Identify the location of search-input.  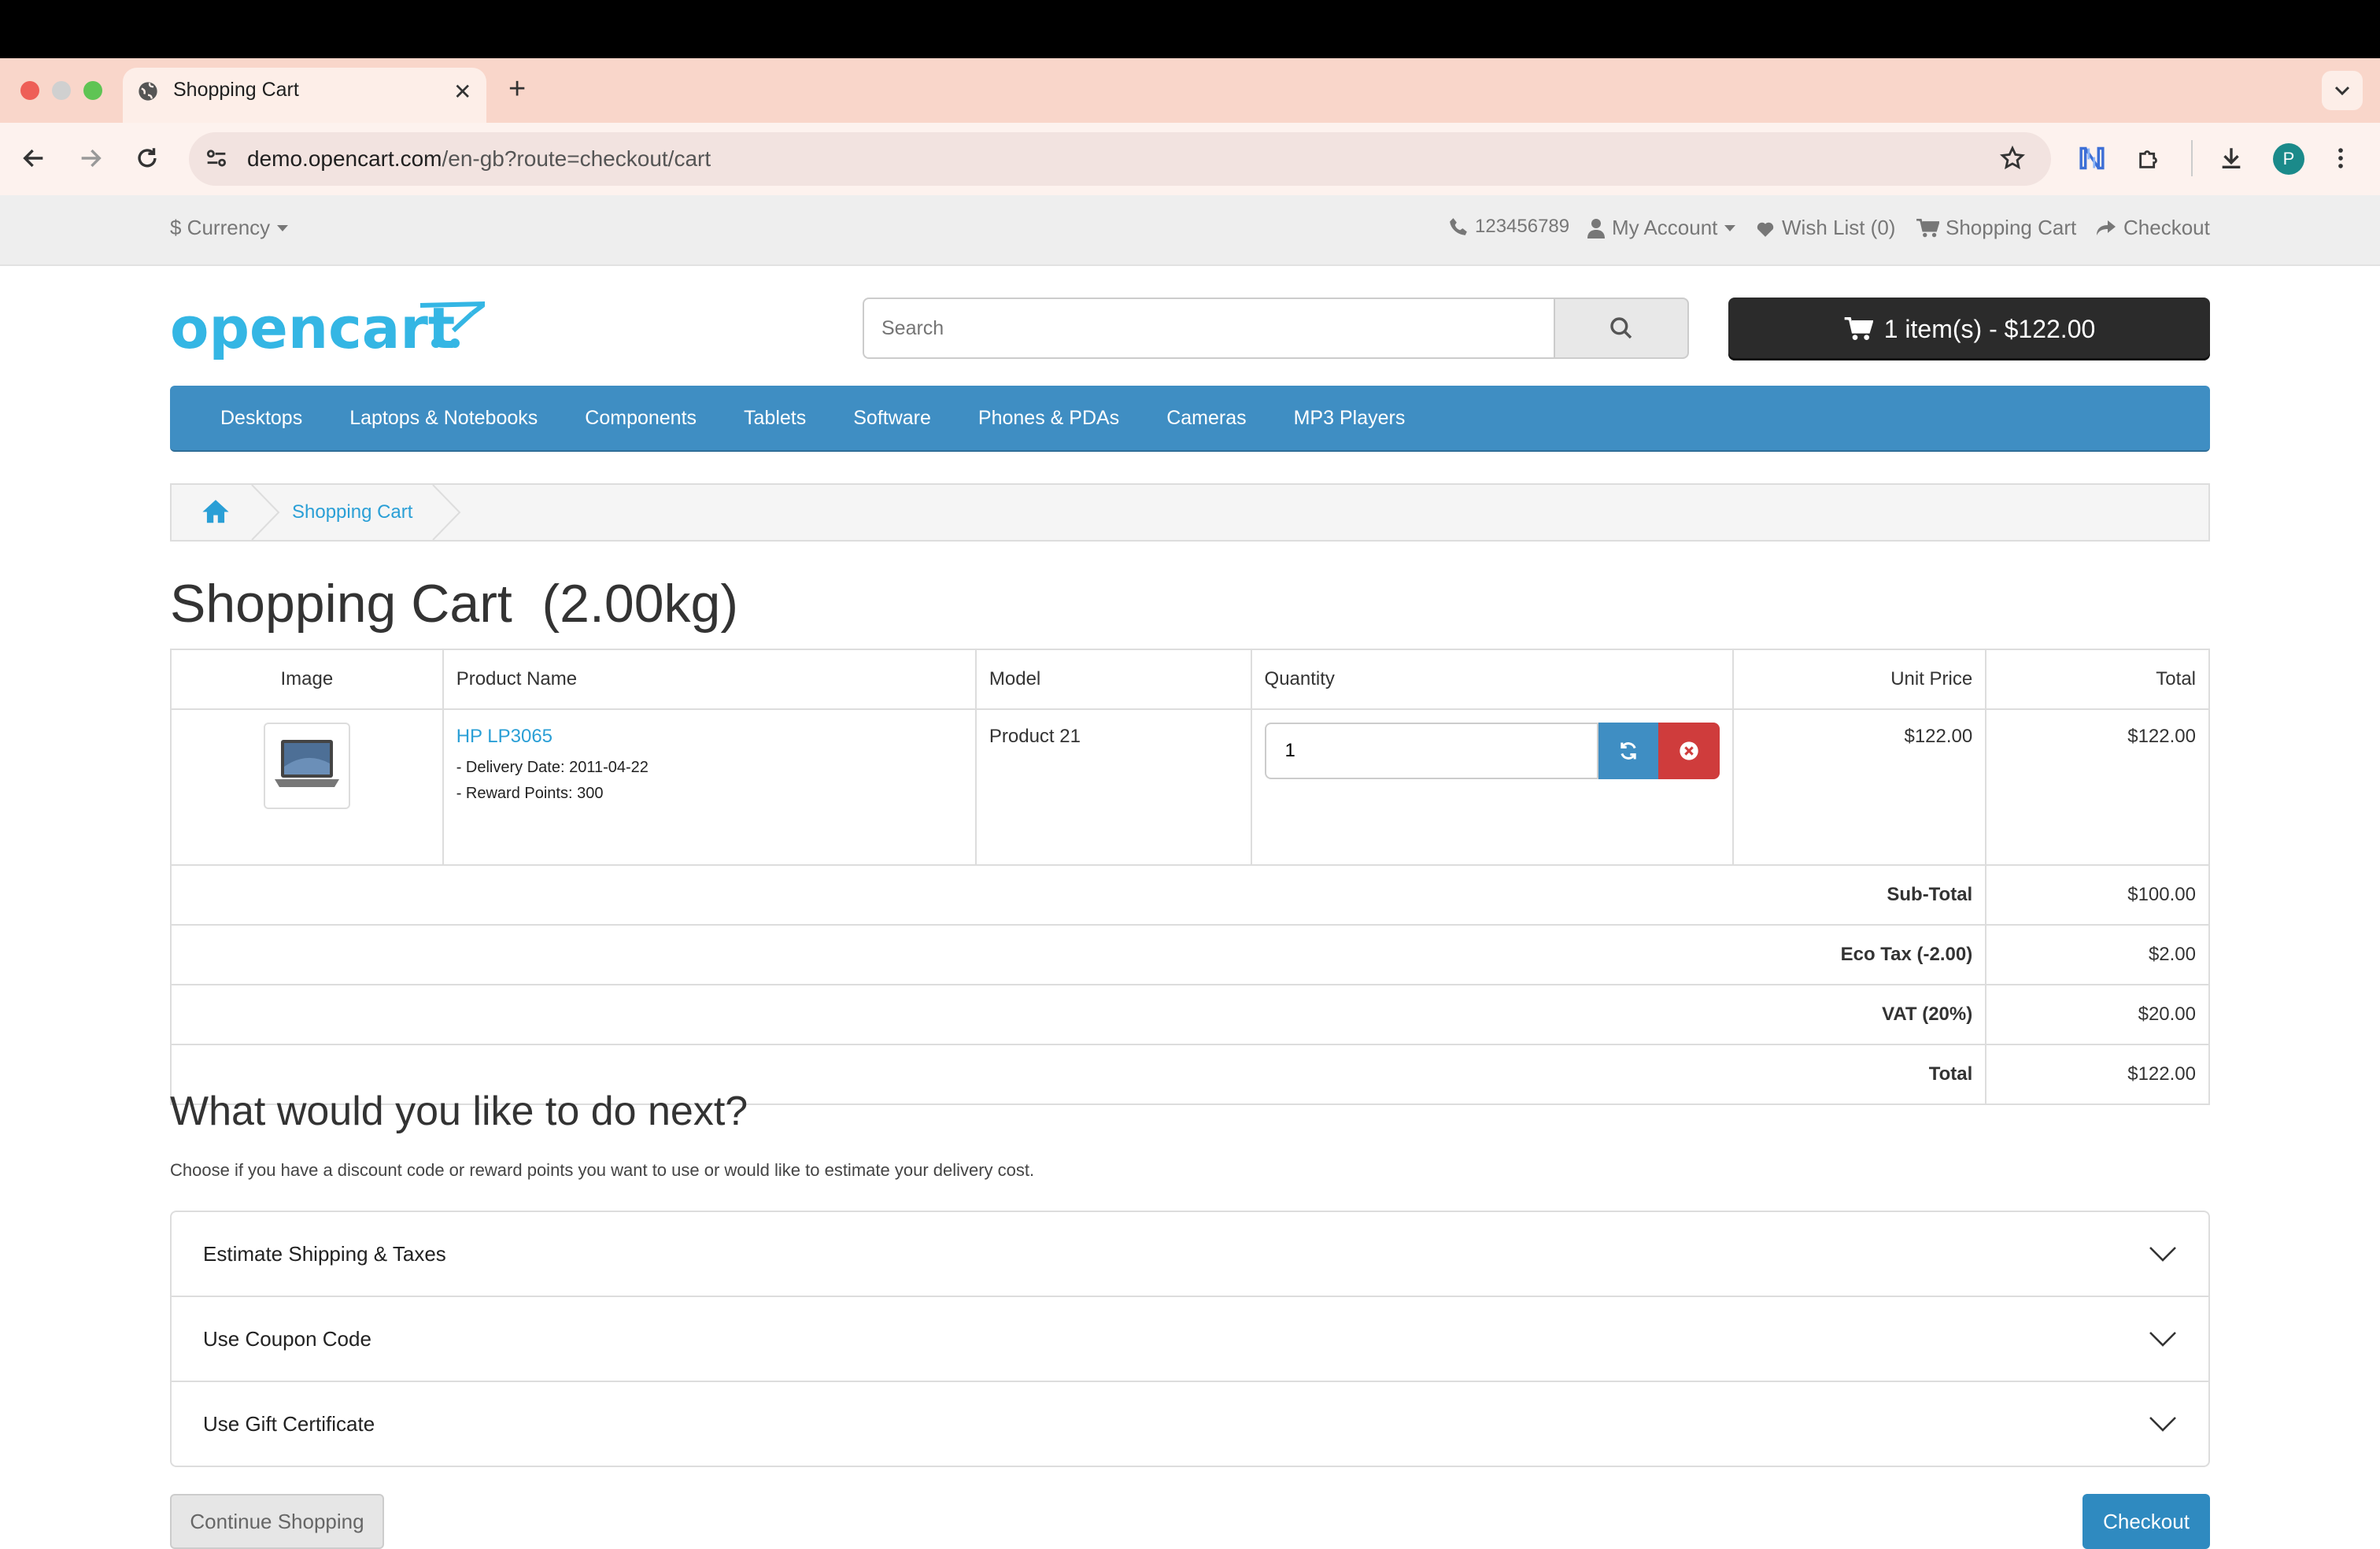
(1208, 328).